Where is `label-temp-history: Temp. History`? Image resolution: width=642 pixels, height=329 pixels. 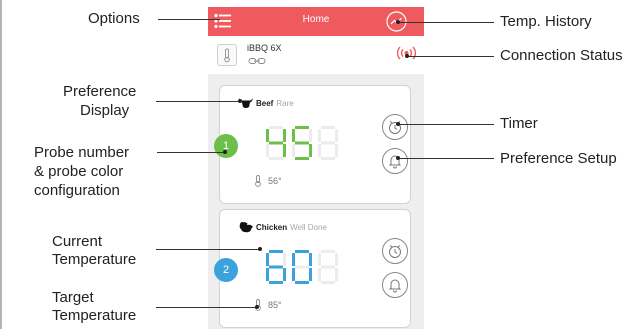
label-temp-history: Temp. History is located at coordinates (546, 21).